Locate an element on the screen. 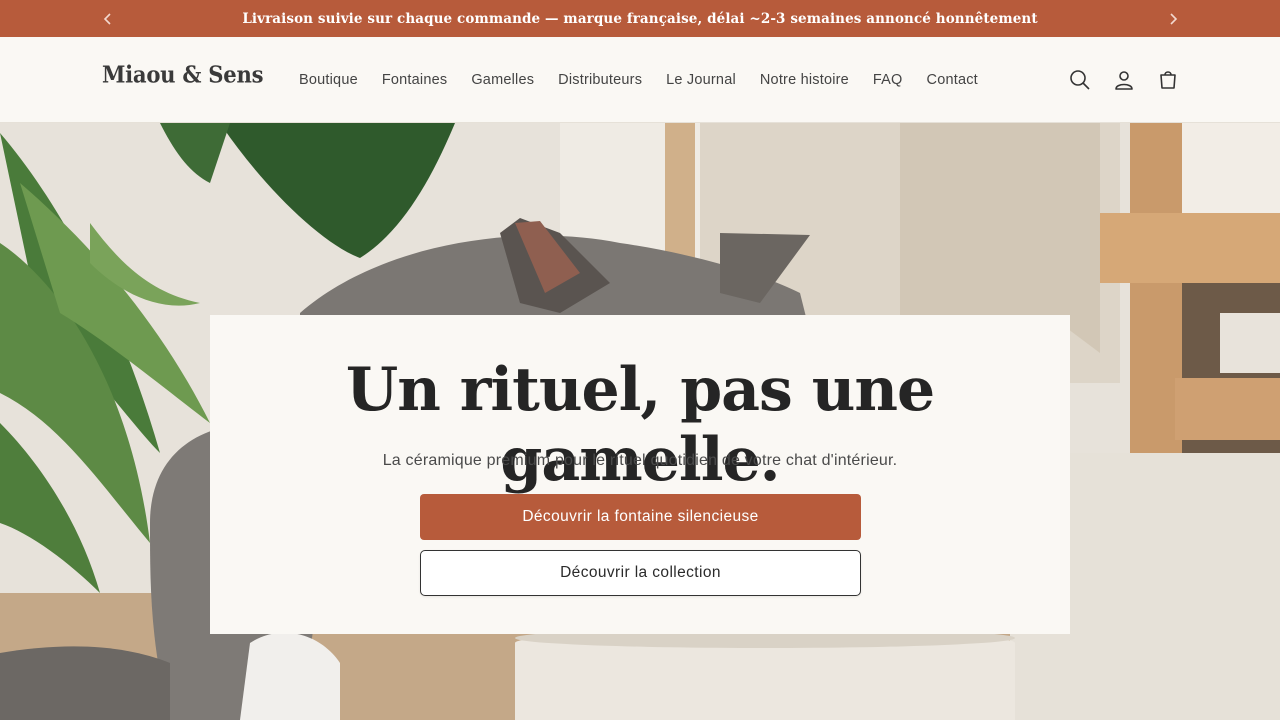 The image size is (1280, 720). header-icons is located at coordinates (1124, 80).